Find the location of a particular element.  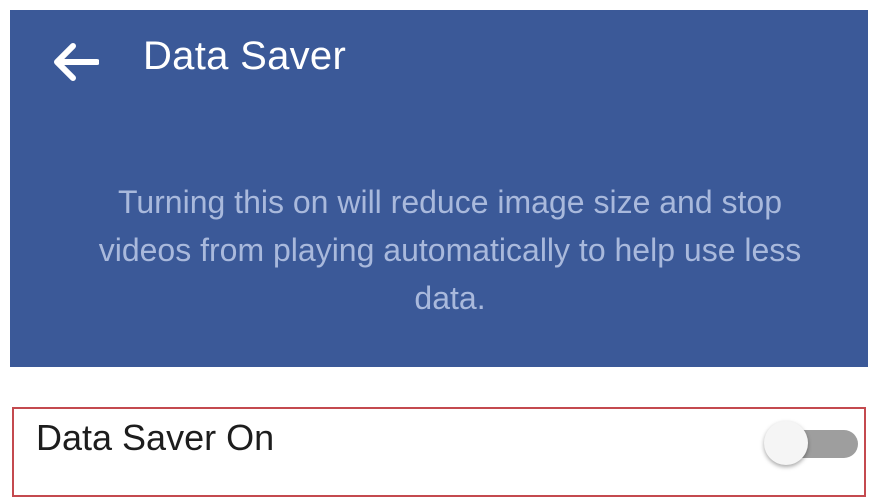

page-title: Data Saver is located at coordinates (245, 56).